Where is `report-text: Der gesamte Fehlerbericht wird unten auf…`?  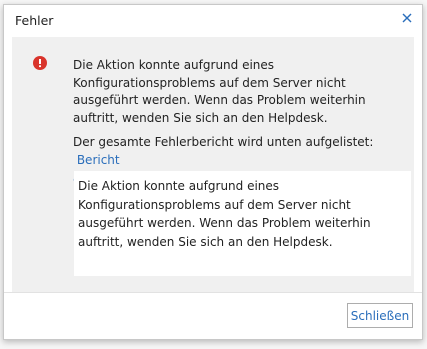
report-text: Der gesamte Fehlerbericht wird unten auf… is located at coordinates (223, 142).